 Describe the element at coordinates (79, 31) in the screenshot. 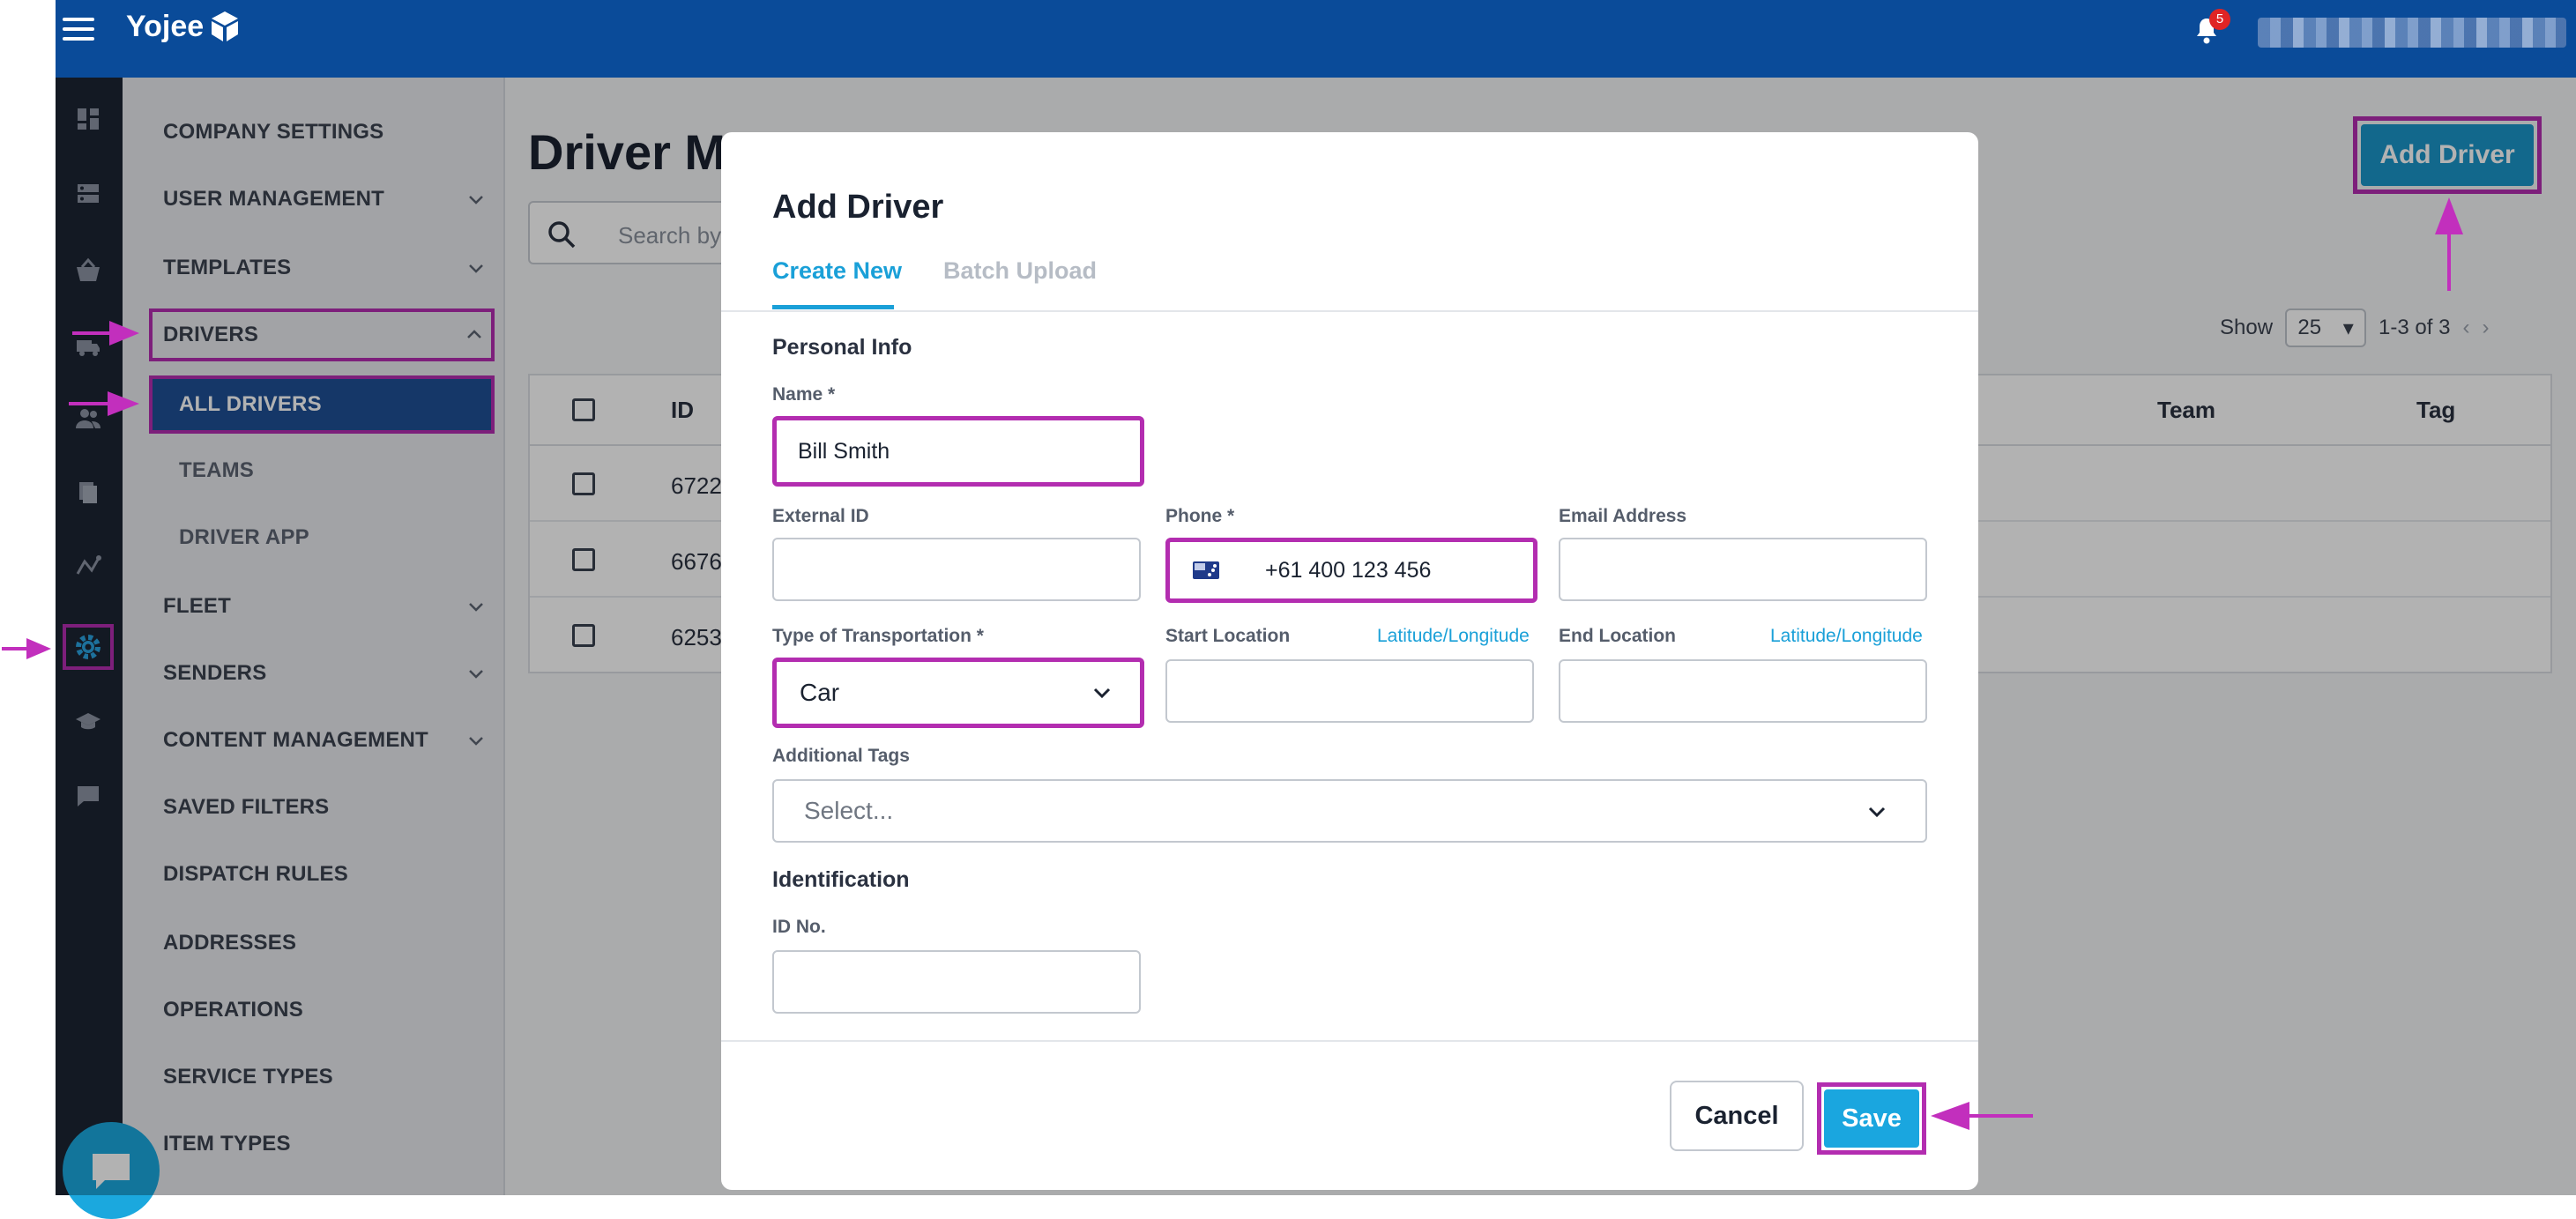

I see `hamburger-menu-icon` at that location.